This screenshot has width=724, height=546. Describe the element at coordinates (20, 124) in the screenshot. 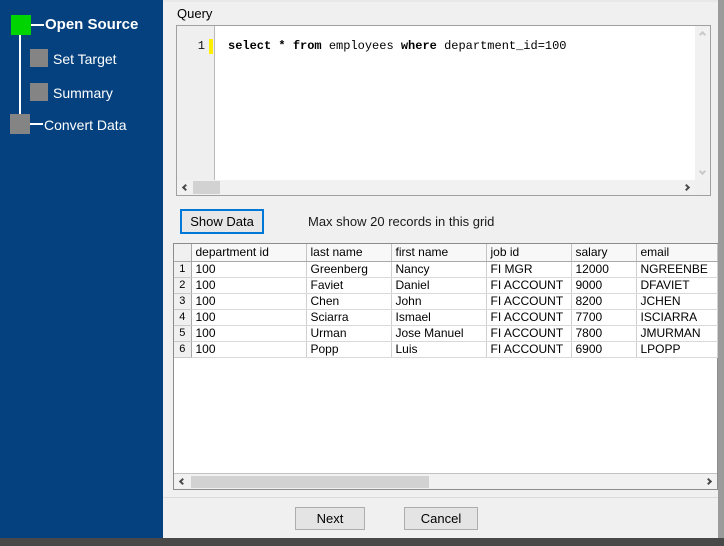

I see `step-indicator-convert-data` at that location.